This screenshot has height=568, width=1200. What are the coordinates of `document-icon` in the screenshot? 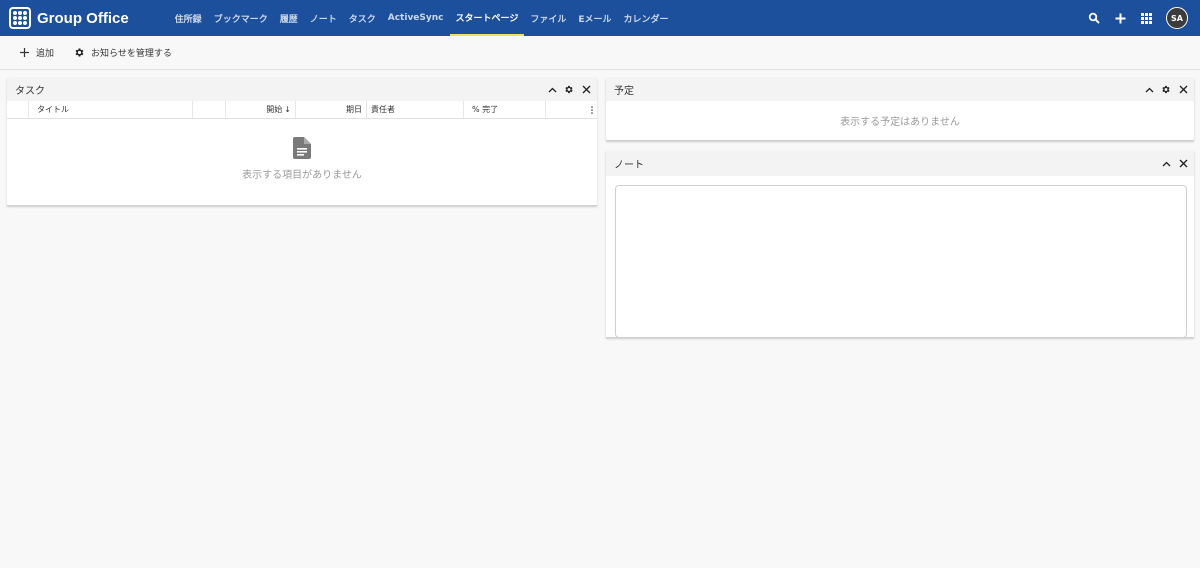 It's located at (302, 148).